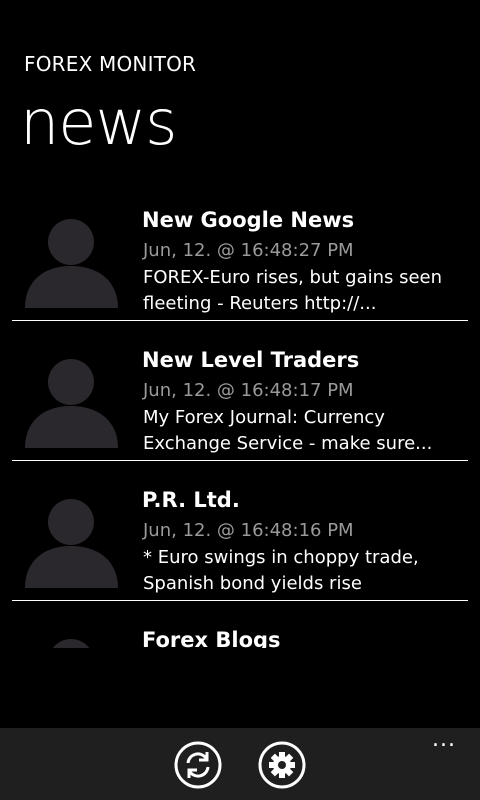 Image resolution: width=480 pixels, height=800 pixels. What do you see at coordinates (98, 122) in the screenshot?
I see `page-title: news` at bounding box center [98, 122].